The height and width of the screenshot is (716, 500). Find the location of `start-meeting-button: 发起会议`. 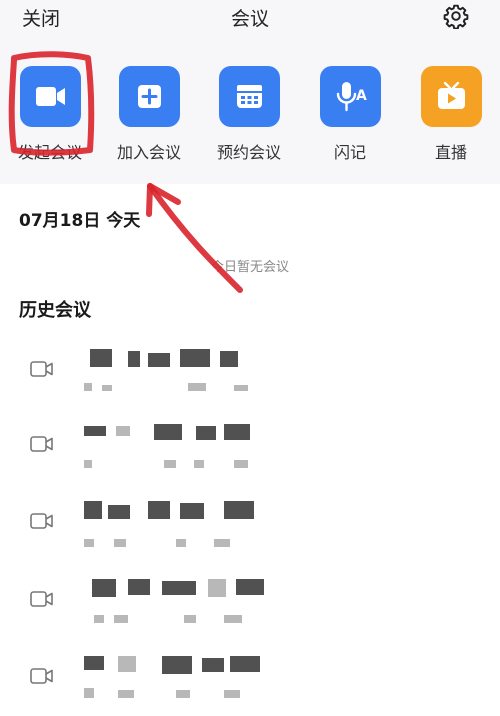

start-meeting-button: 发起会议 is located at coordinates (50, 114).